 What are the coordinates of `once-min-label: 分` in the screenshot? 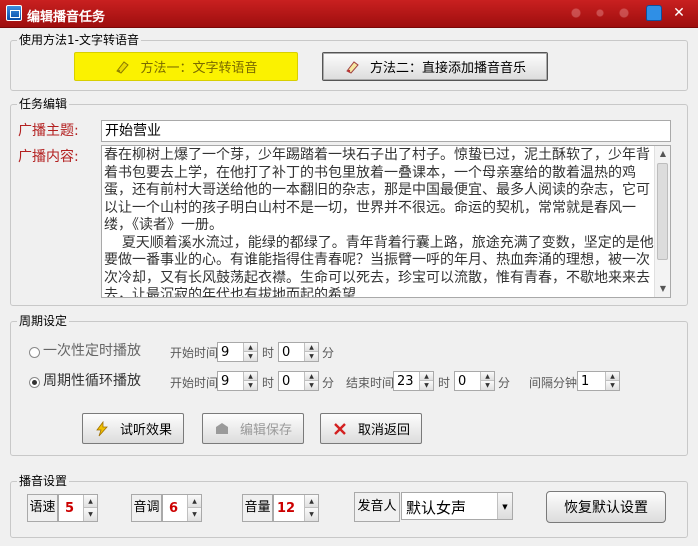 It's located at (328, 353).